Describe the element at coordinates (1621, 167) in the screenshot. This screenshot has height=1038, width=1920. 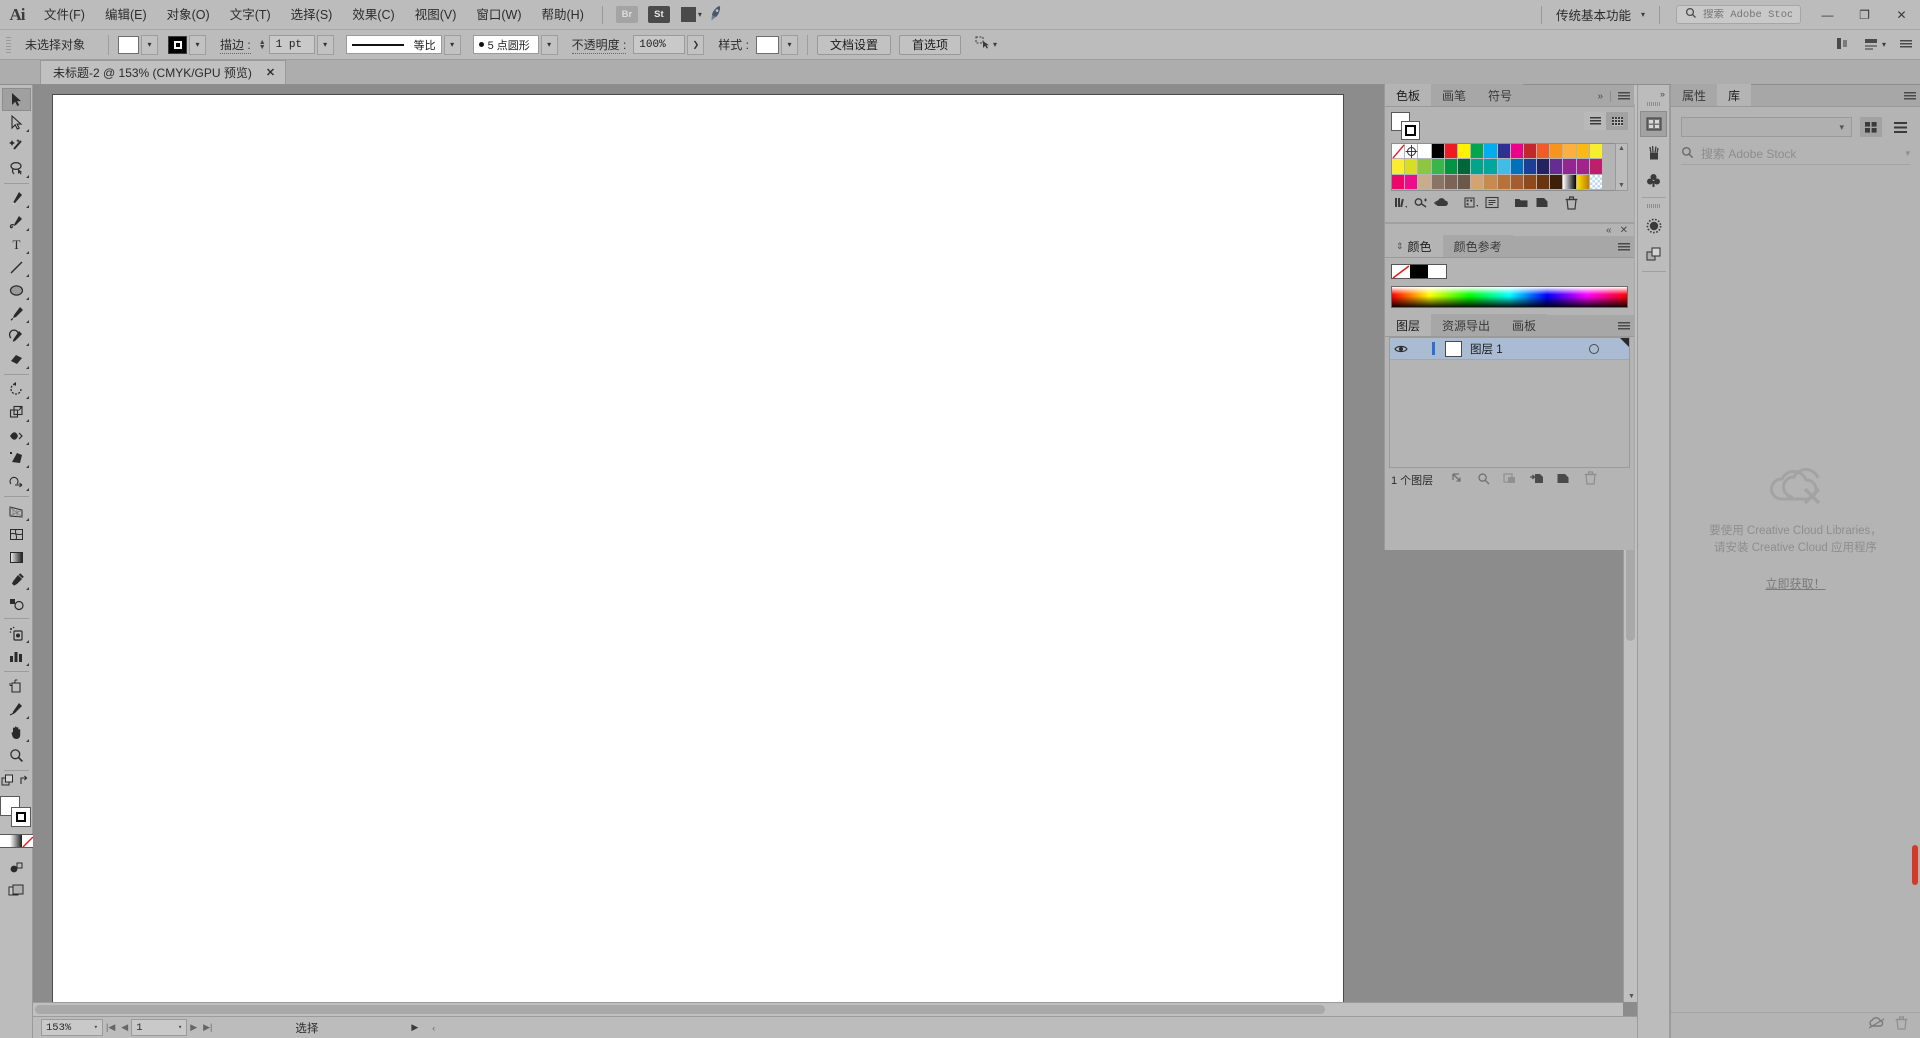
I see `swatches-scrollbar: ▲ ▼` at that location.